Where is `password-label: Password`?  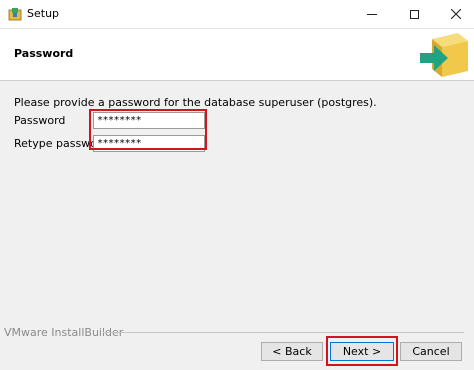 password-label: Password is located at coordinates (40, 120).